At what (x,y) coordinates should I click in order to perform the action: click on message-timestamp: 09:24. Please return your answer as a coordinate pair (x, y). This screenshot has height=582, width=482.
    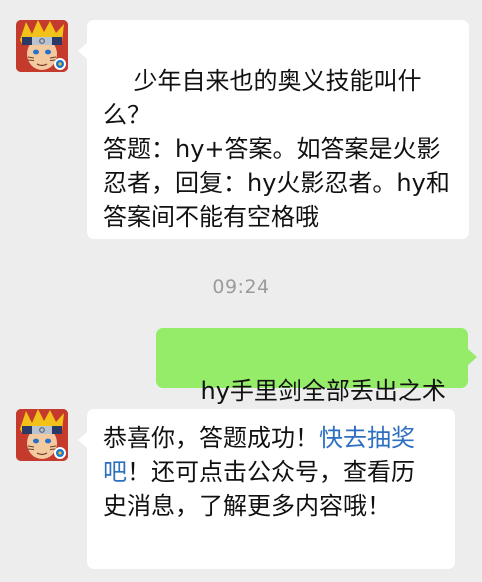
    Looking at the image, I should click on (241, 287).